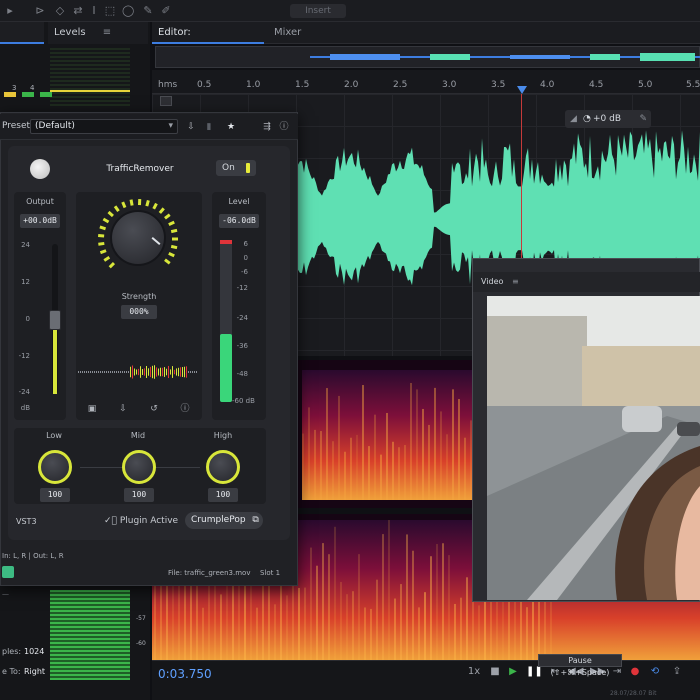  Describe the element at coordinates (40, 221) in the screenshot. I see `output-readout: +00.0dB` at that location.